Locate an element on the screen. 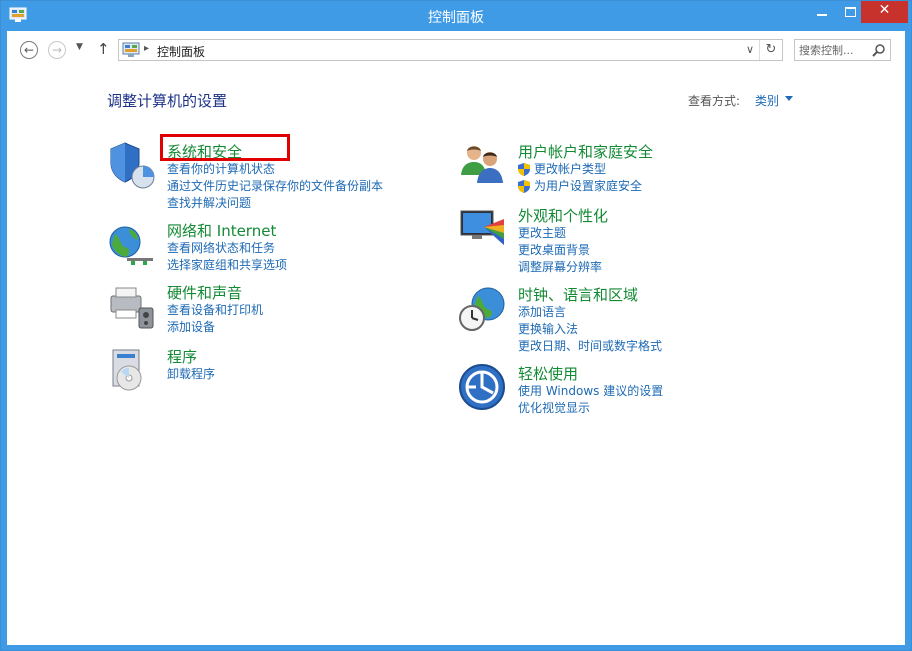 The width and height of the screenshot is (912, 651). link-desktop-background: 更改桌面背景 is located at coordinates (560, 250).